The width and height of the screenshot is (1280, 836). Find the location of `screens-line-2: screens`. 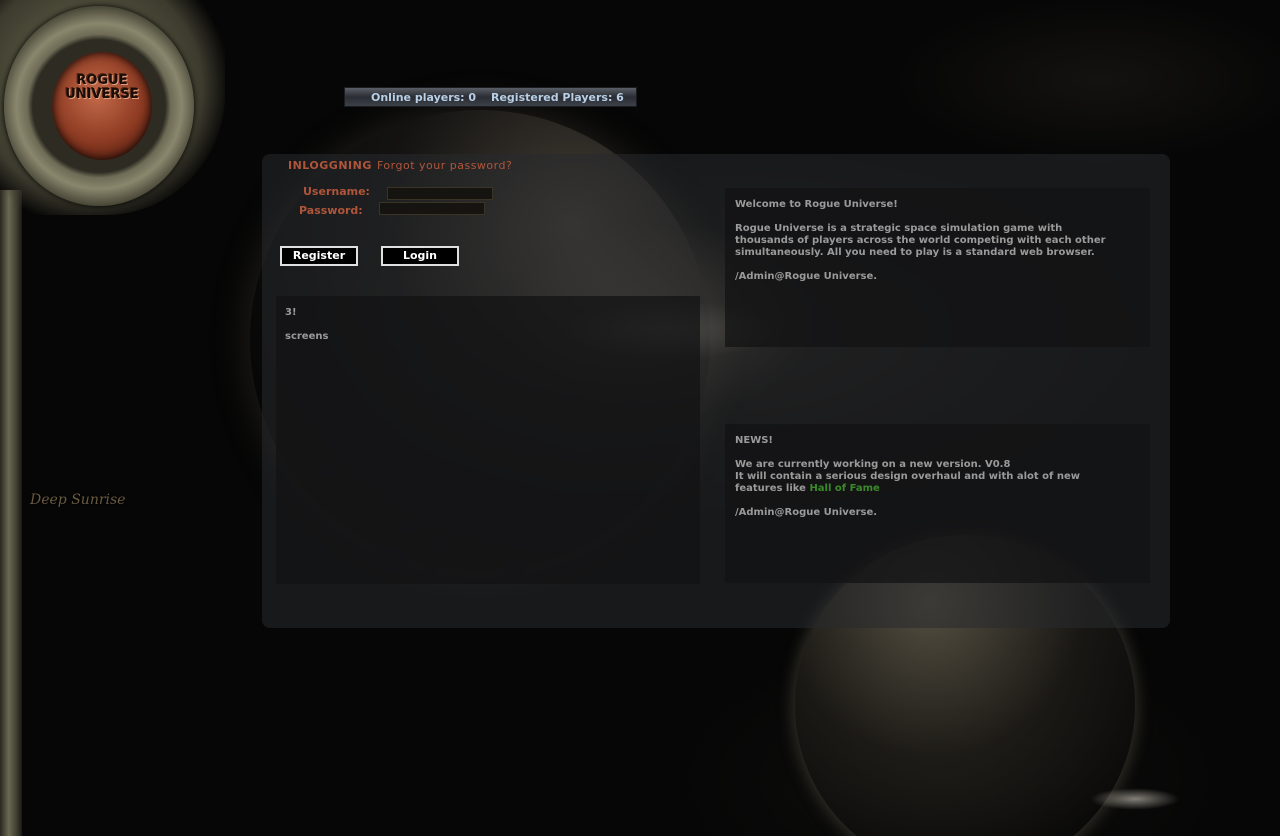

screens-line-2: screens is located at coordinates (307, 336).